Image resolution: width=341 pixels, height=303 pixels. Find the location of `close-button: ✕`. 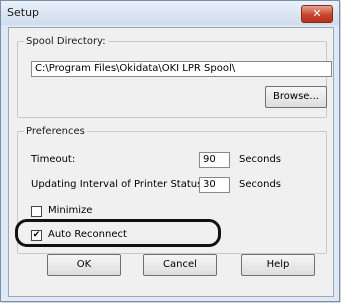

close-button: ✕ is located at coordinates (317, 14).